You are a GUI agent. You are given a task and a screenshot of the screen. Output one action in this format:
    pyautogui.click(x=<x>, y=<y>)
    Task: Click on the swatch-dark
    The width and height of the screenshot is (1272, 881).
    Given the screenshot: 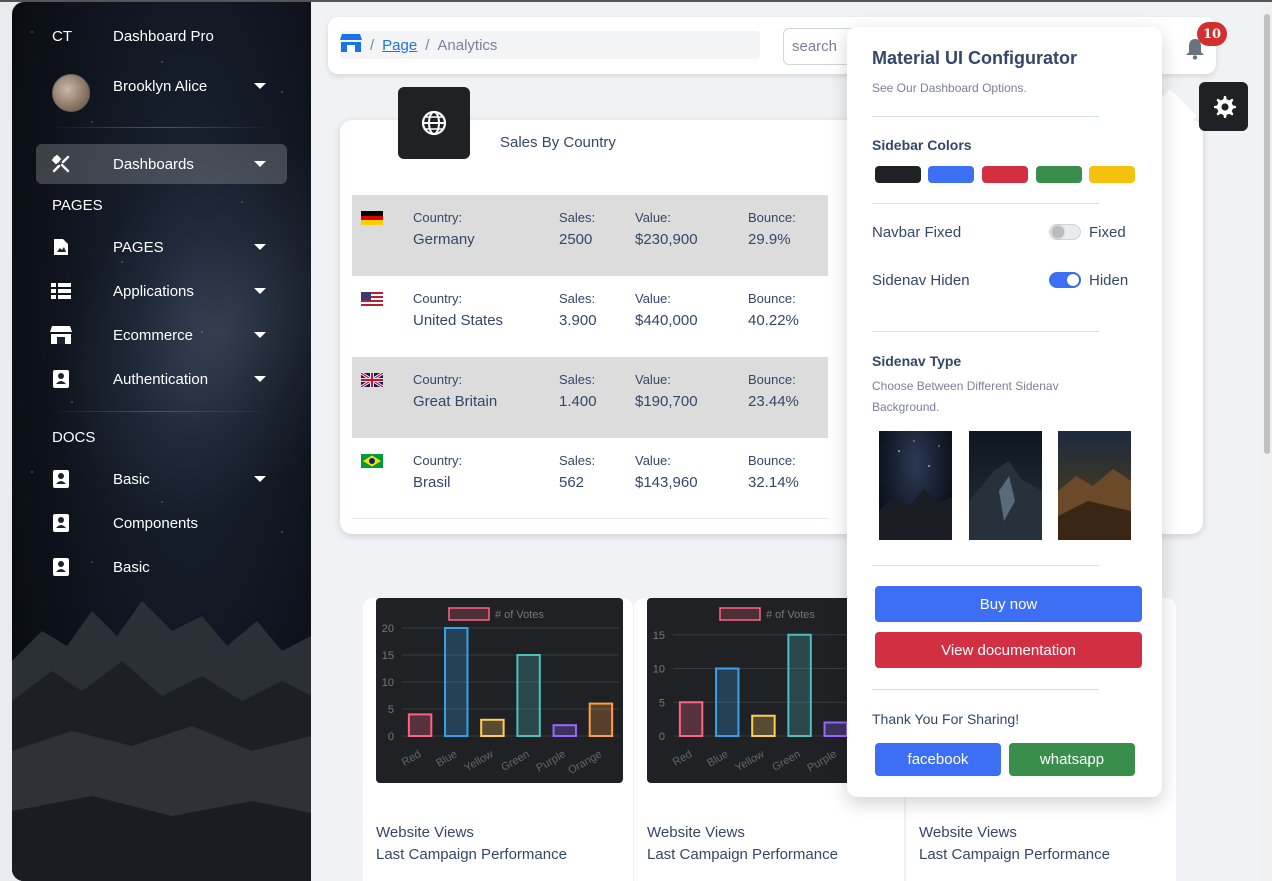 What is the action you would take?
    pyautogui.click(x=898, y=174)
    